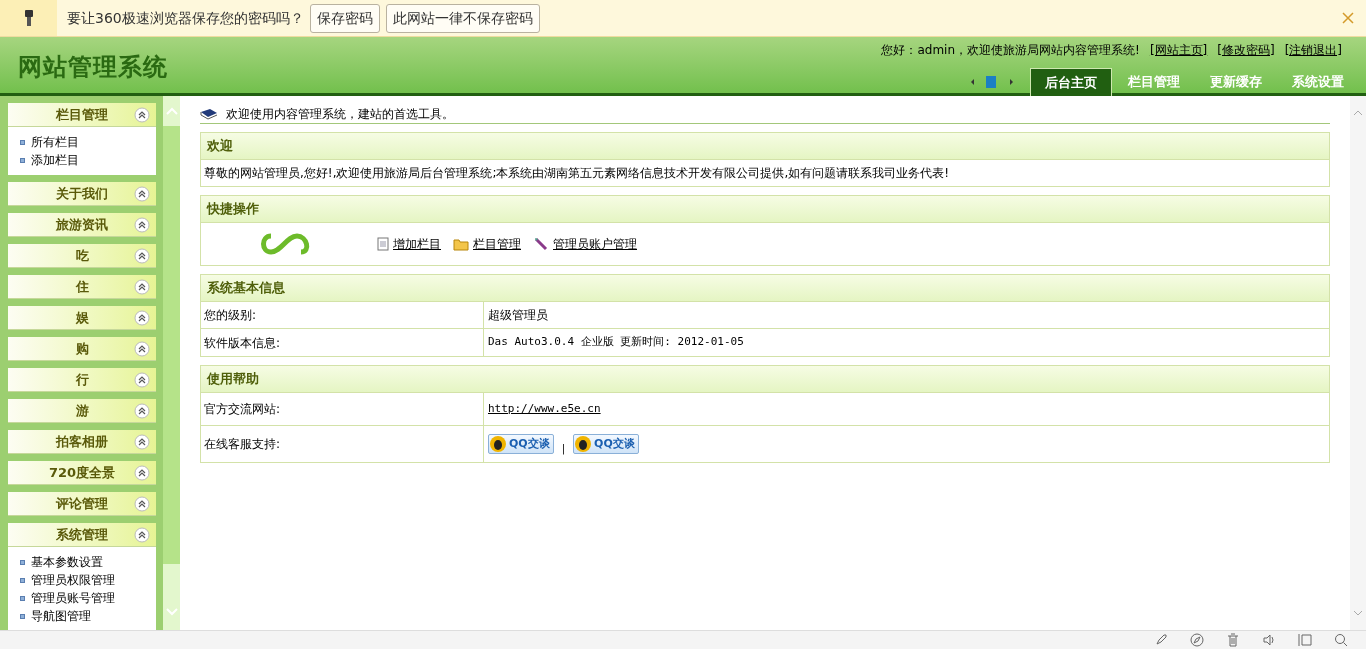  Describe the element at coordinates (616, 342) in the screenshot. I see `info-value: Das Auto3.0.4 企业版 更新时间: 2012-01-05` at that location.